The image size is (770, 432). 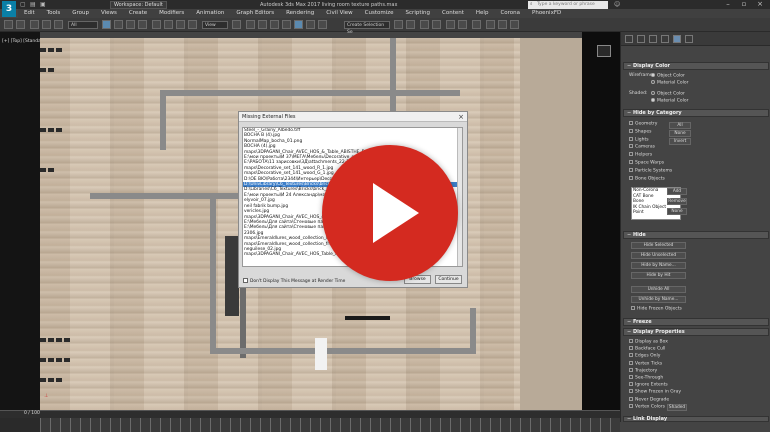 I want to click on utilities-tab-icon, so click(x=689, y=39).